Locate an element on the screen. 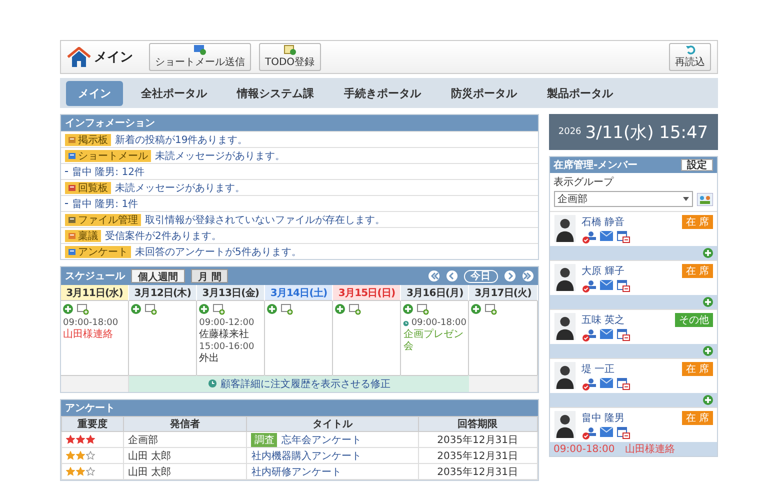  group-icon is located at coordinates (705, 199).